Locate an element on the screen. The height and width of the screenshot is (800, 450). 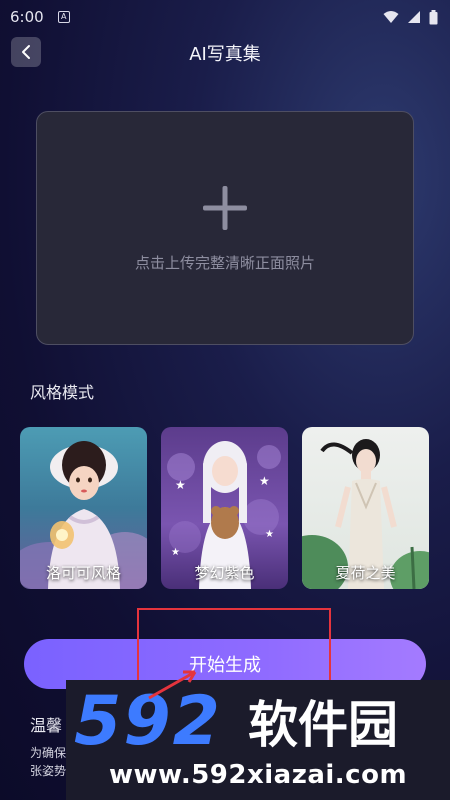
plus-icon is located at coordinates (225, 207).